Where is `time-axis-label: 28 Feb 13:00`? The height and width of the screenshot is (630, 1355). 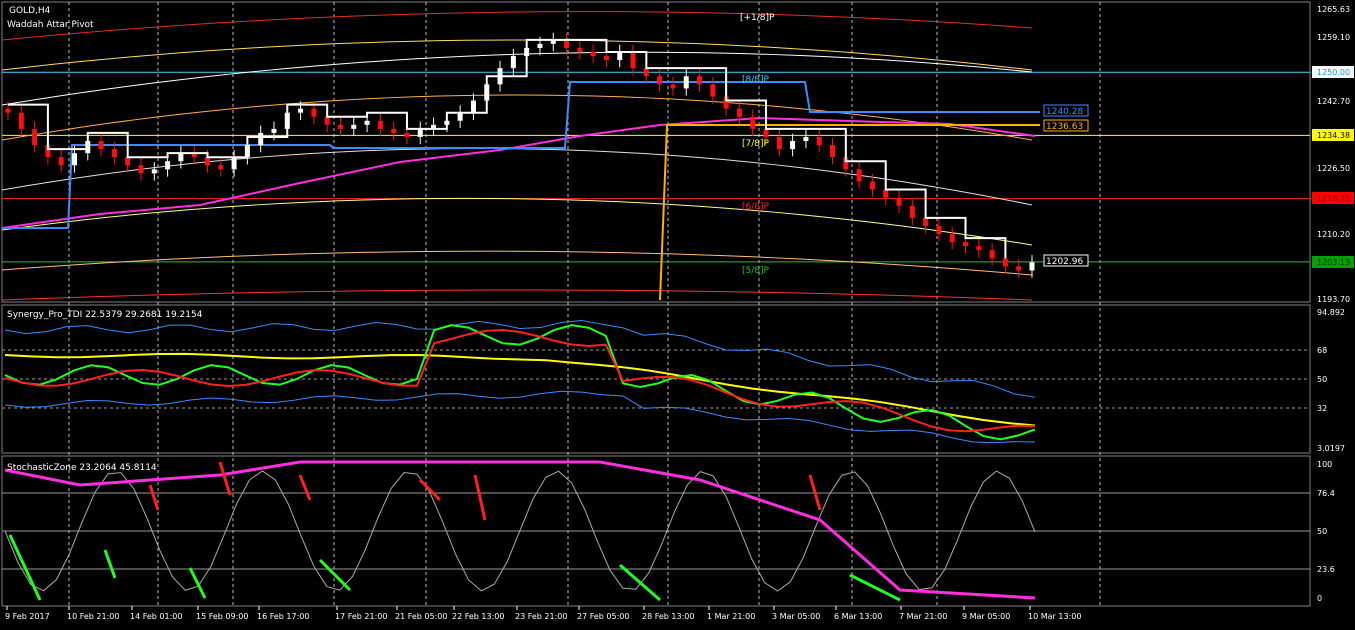
time-axis-label: 28 Feb 13:00 is located at coordinates (668, 616).